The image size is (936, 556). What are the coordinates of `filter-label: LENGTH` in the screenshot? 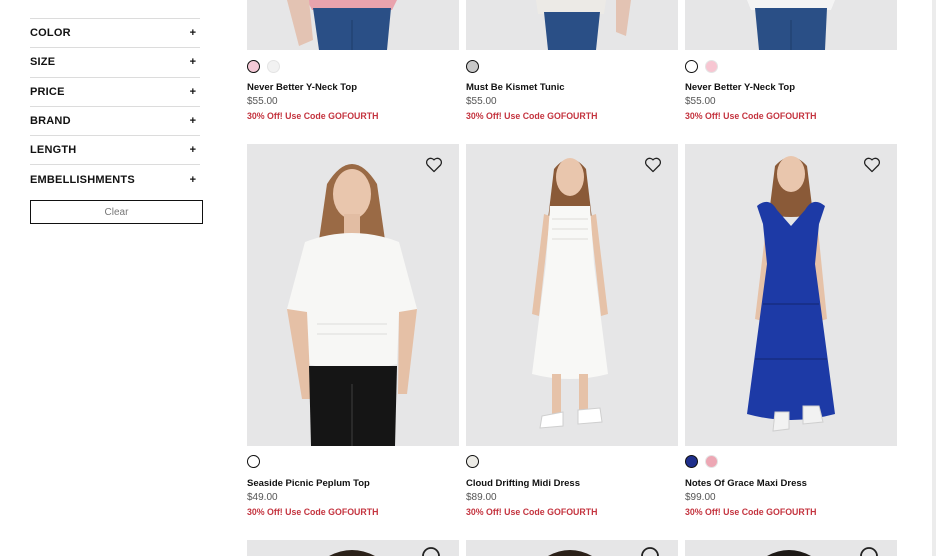 It's located at (53, 150).